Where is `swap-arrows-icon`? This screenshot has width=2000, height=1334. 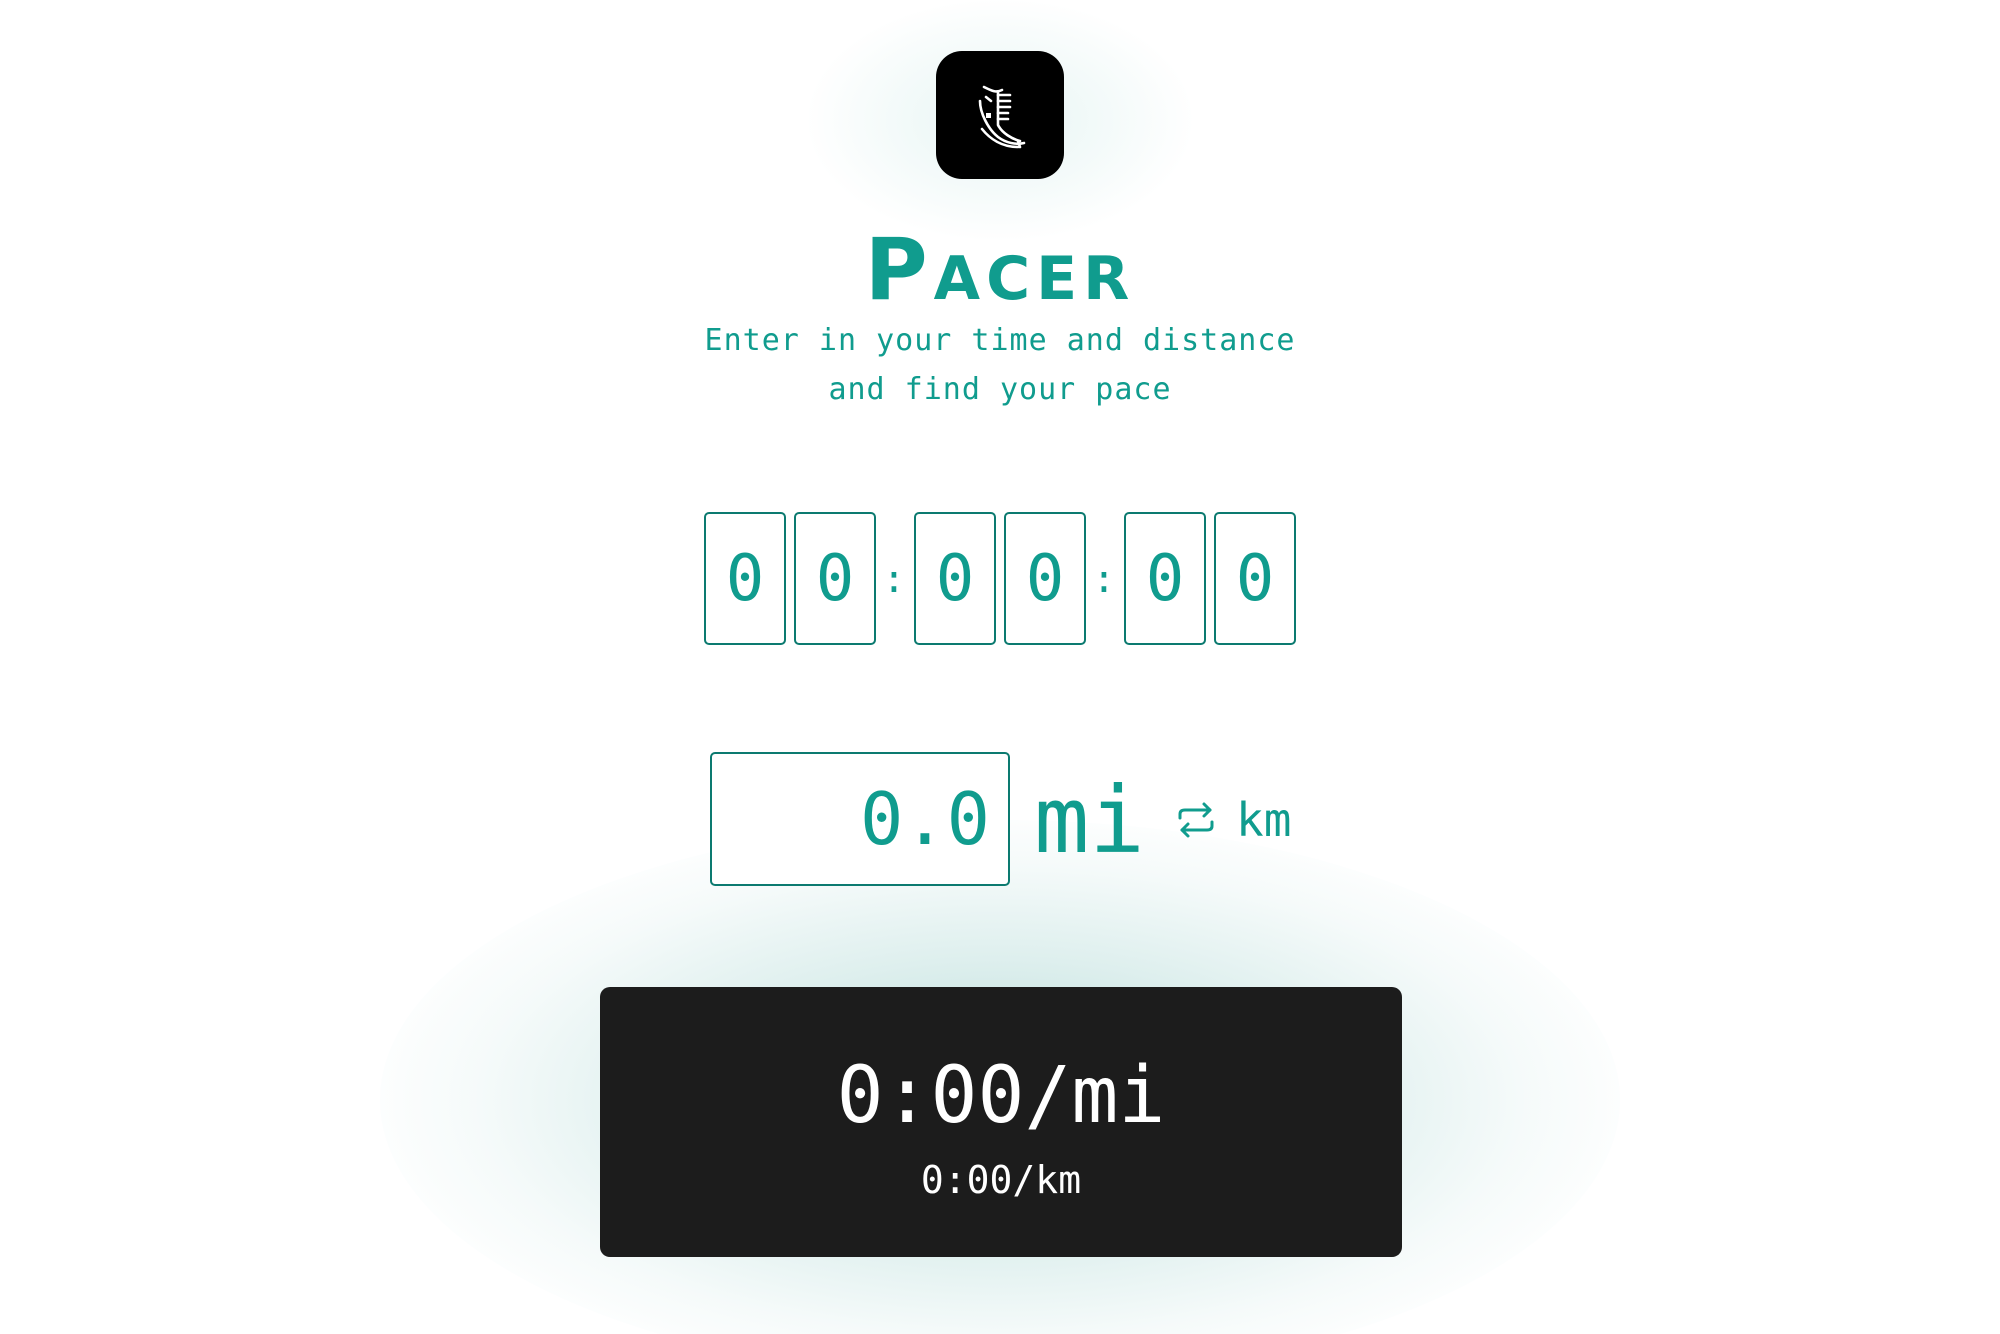 swap-arrows-icon is located at coordinates (1196, 820).